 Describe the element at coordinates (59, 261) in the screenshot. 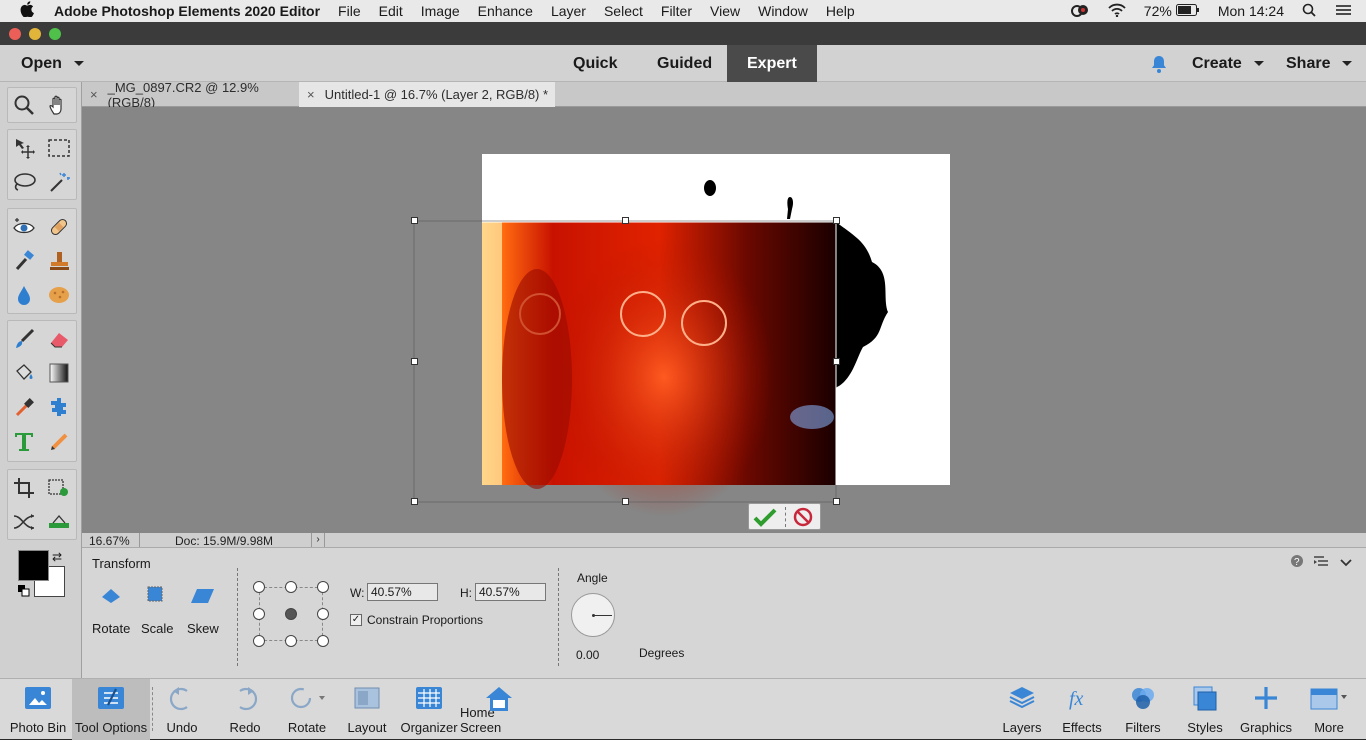

I see `clone-stamp-icon` at that location.